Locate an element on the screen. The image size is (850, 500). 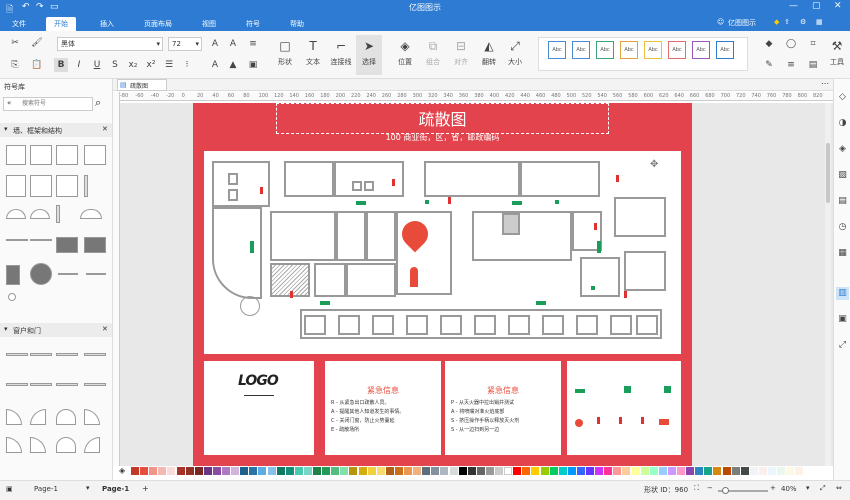
poster-title: 疏散图 is located at coordinates (442, 118).